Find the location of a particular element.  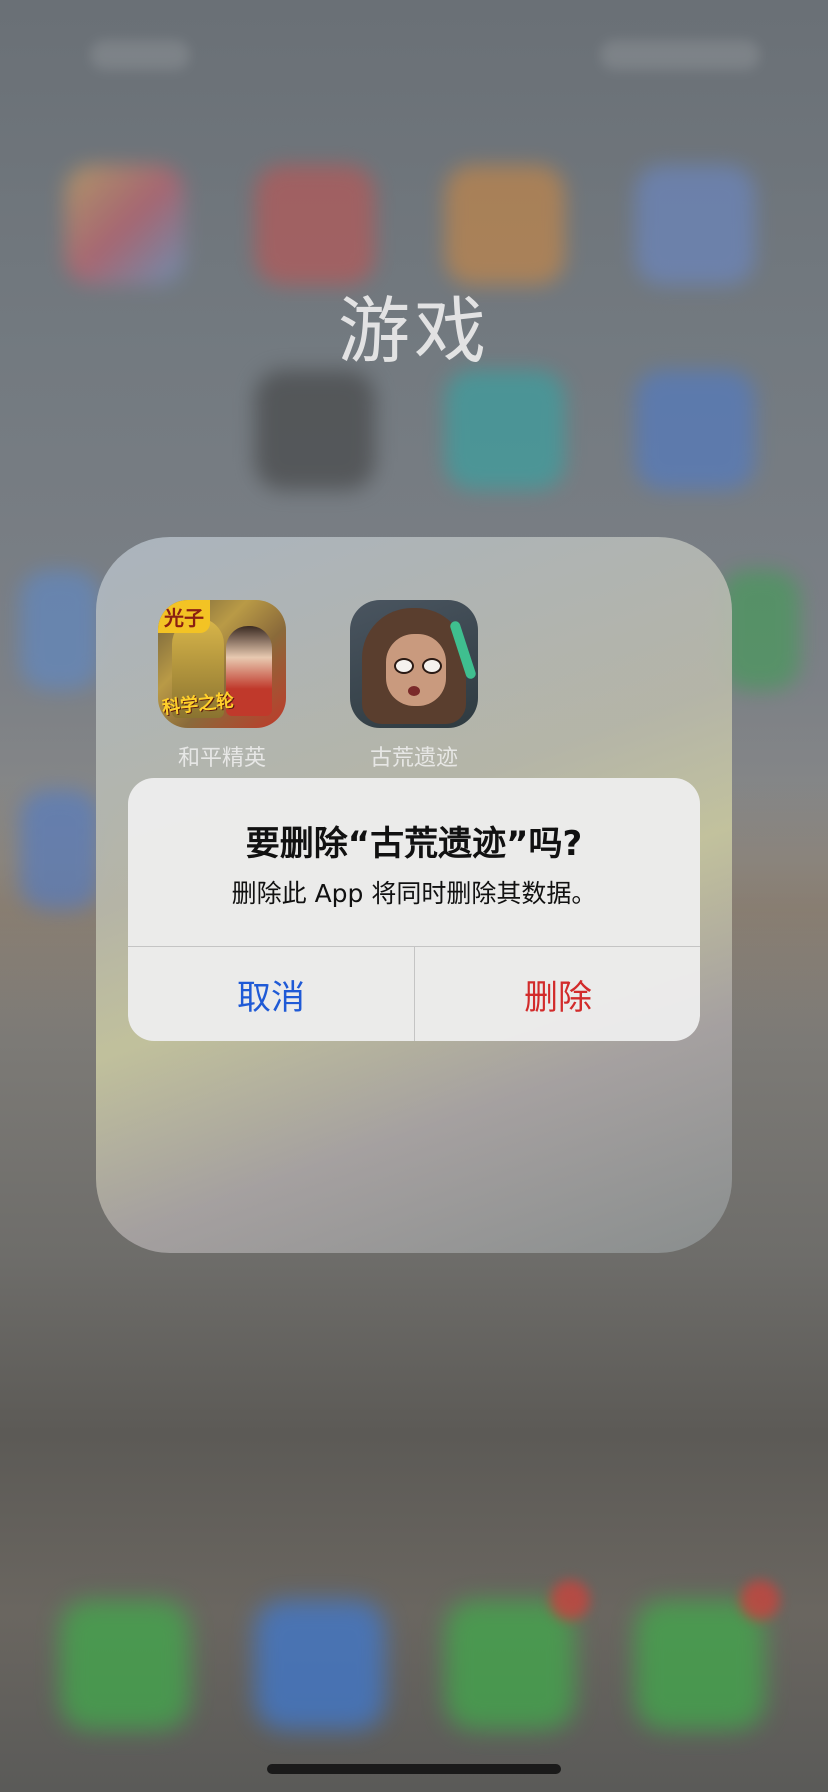

status-bar-indicators-blur is located at coordinates (680, 55).